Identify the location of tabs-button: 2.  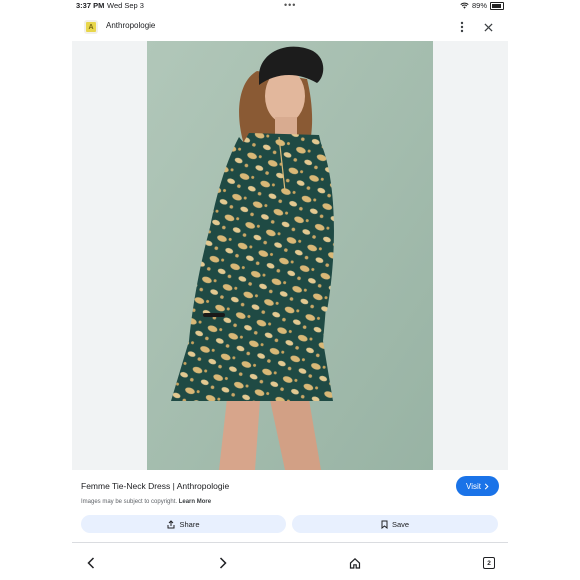
(489, 563).